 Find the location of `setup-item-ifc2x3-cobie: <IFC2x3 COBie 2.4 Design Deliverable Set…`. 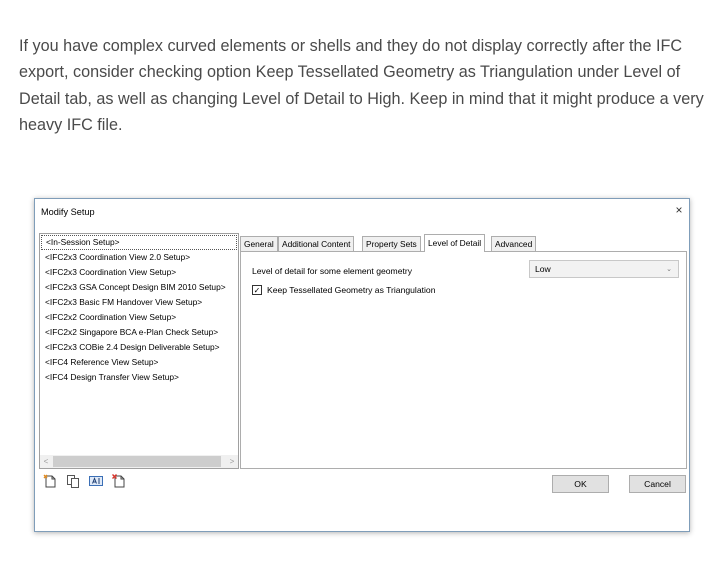

setup-item-ifc2x3-cobie: <IFC2x3 COBie 2.4 Design Deliverable Set… is located at coordinates (139, 347).